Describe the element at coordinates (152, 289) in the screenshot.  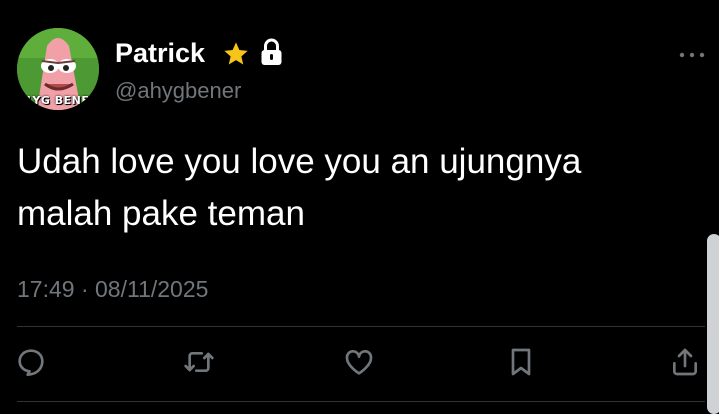
I see `tweet-date: 08/11/2025` at that location.